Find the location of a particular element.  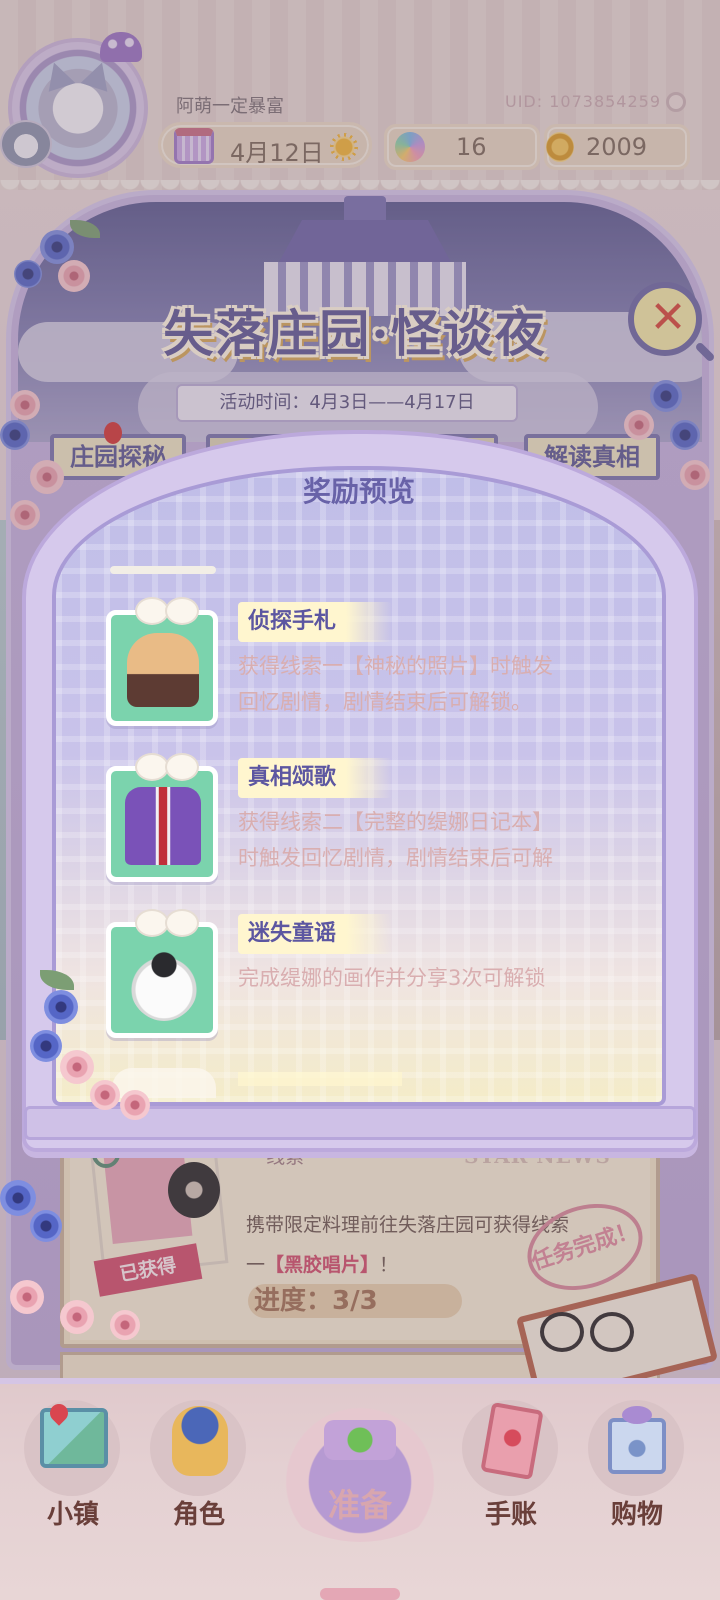

reward-row: 真相颂歌 获得线索二【完整的缇娜日记本】 时触发回忆剧情，剧情结束后可解 is located at coordinates (386, 830).